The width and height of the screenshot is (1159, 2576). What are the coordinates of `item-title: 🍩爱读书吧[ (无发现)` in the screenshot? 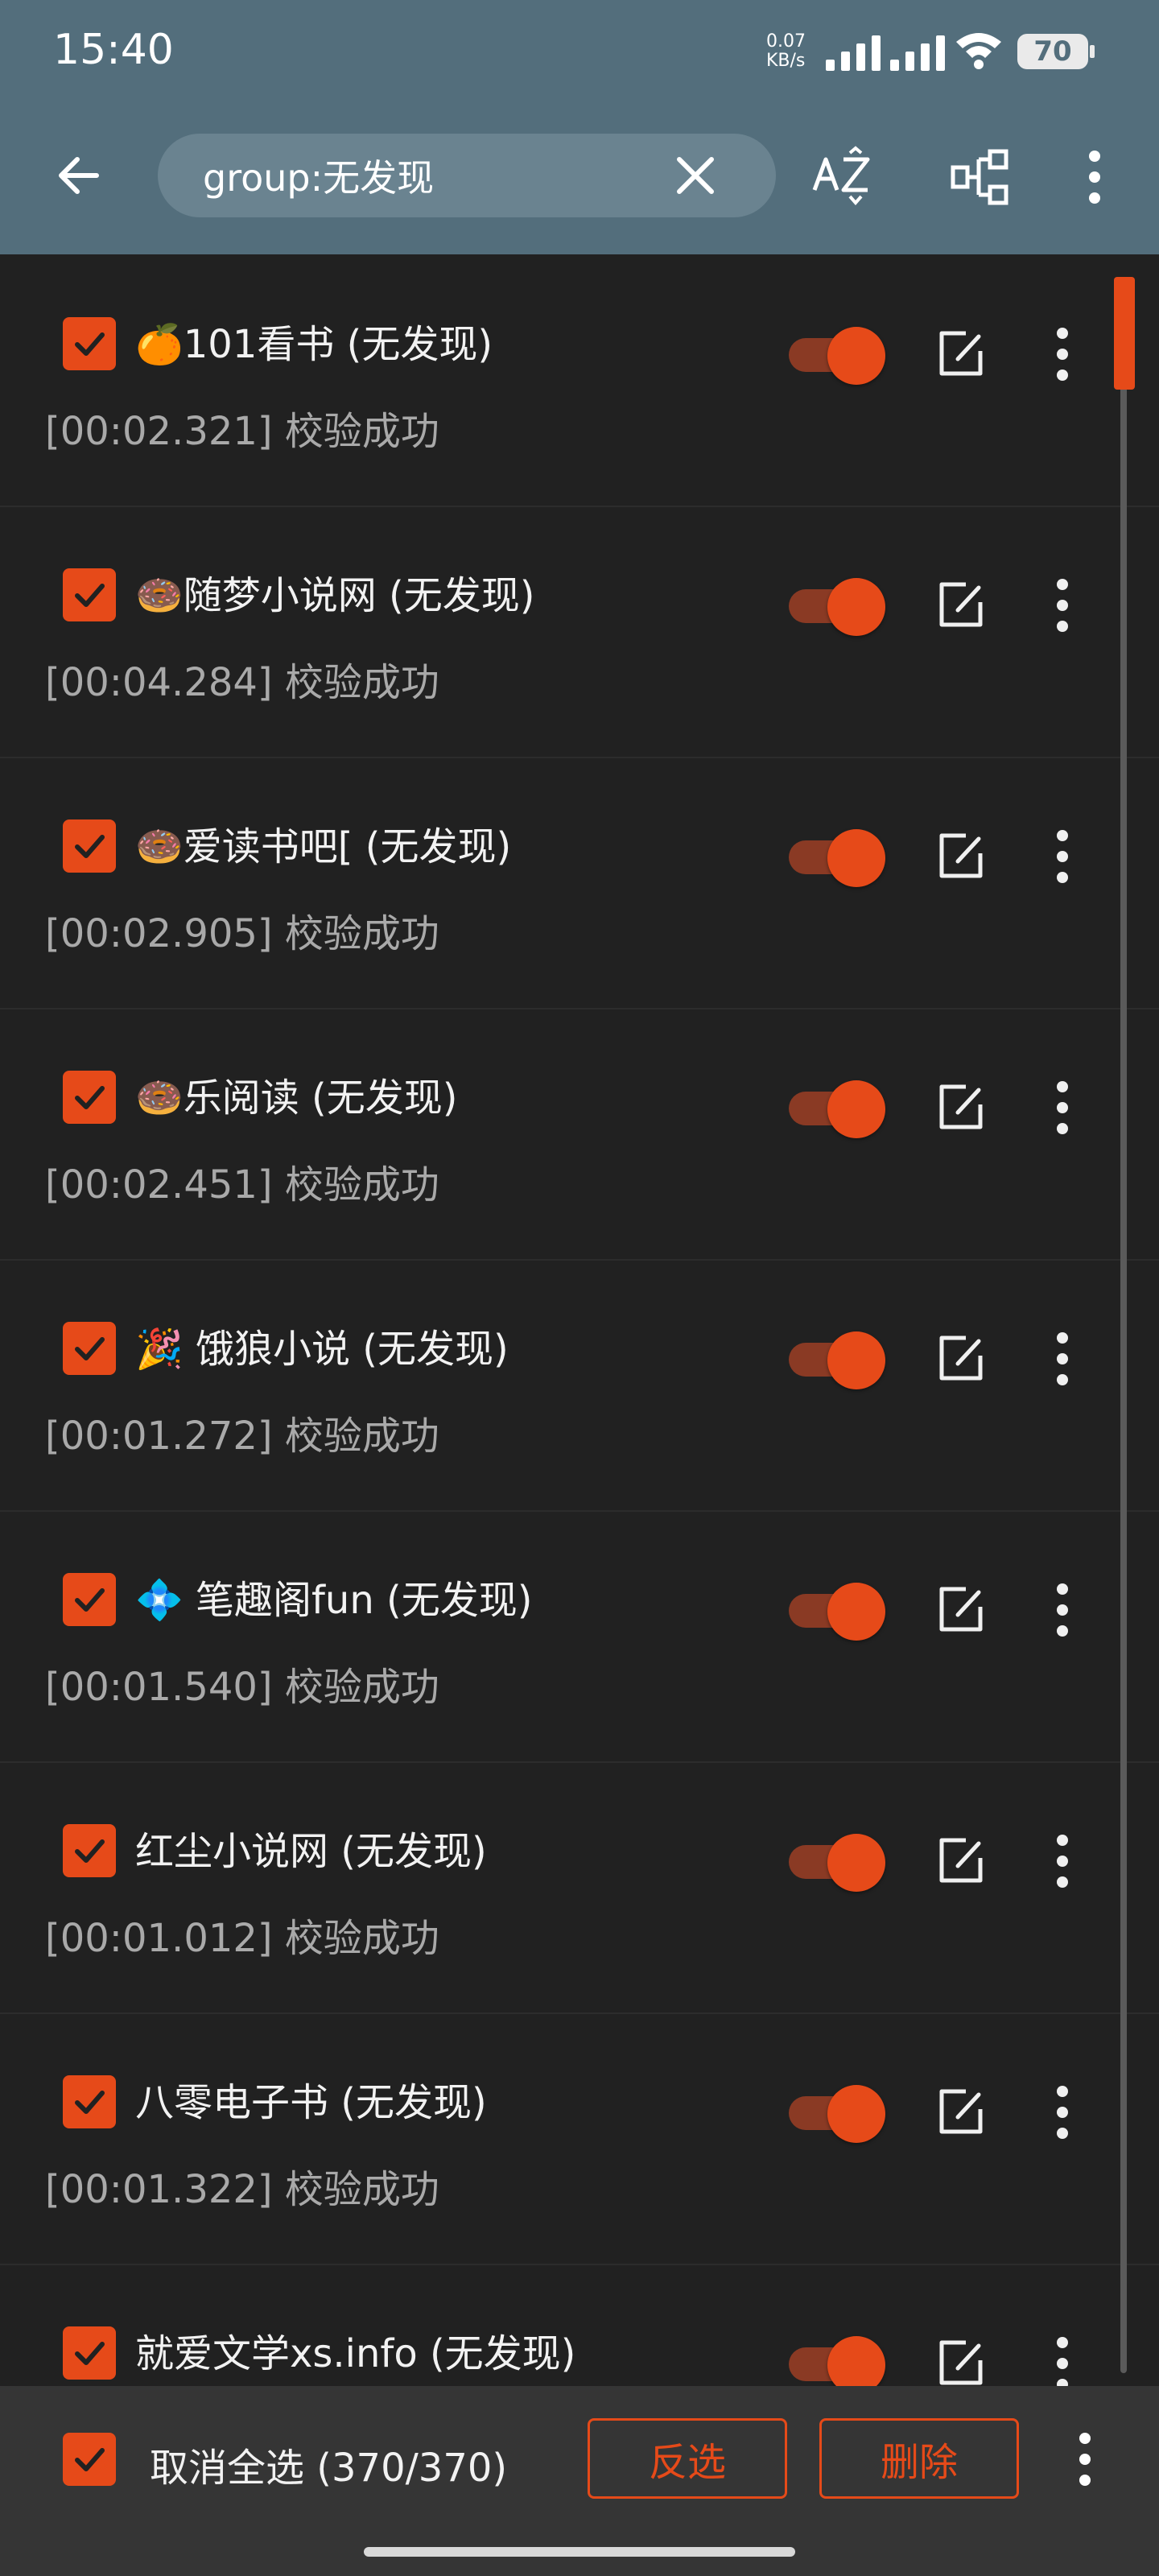 It's located at (323, 843).